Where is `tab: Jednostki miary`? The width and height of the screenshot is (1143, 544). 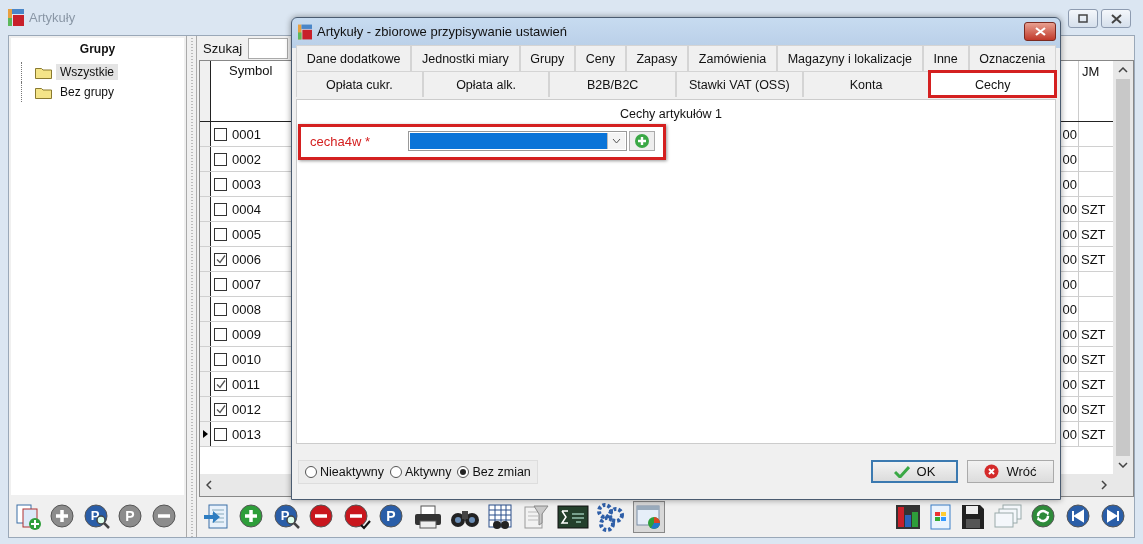 tab: Jednostki miary is located at coordinates (465, 58).